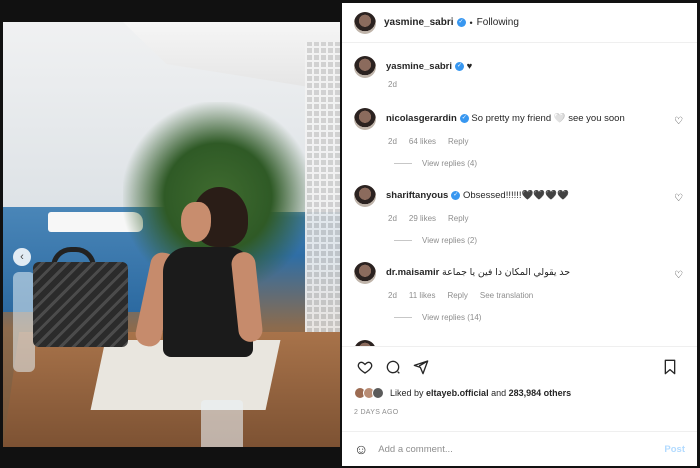  What do you see at coordinates (506, 272) in the screenshot?
I see `comment-text: حد يقولي المكان دا فين يا جماعة` at bounding box center [506, 272].